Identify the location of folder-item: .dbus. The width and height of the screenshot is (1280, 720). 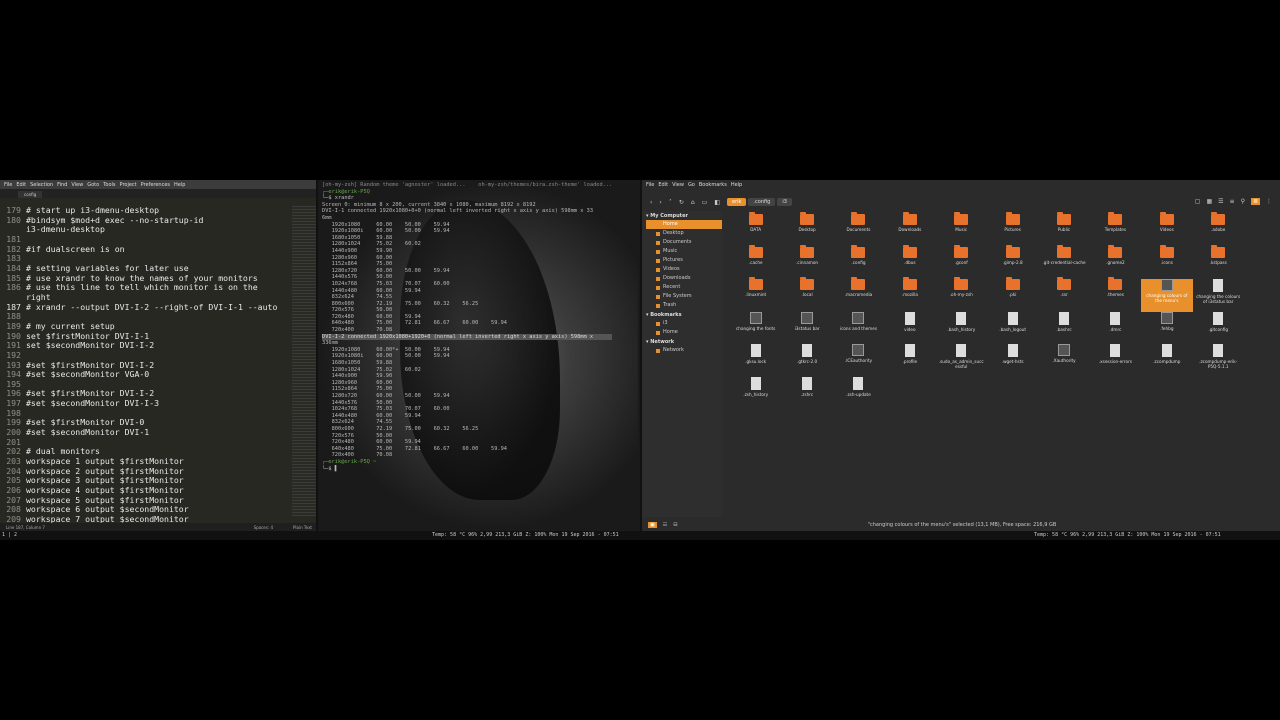
(909, 262).